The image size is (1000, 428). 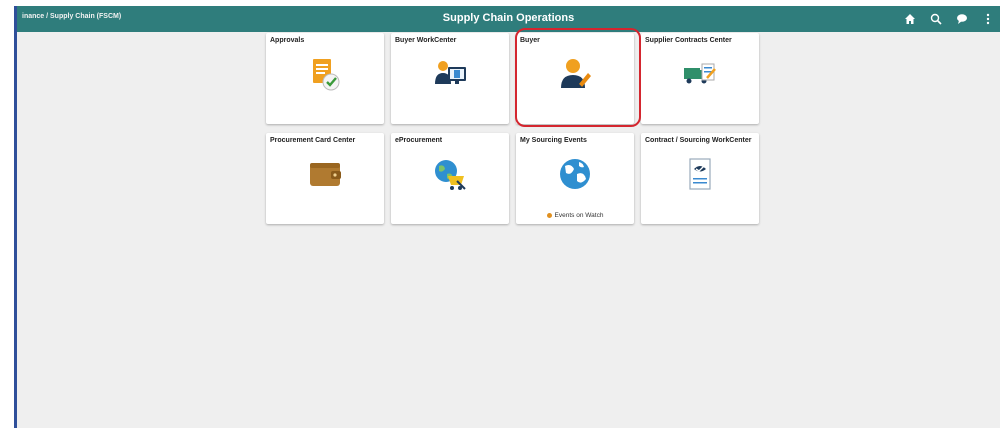 I want to click on tile-approvals: Approvals, so click(x=325, y=78).